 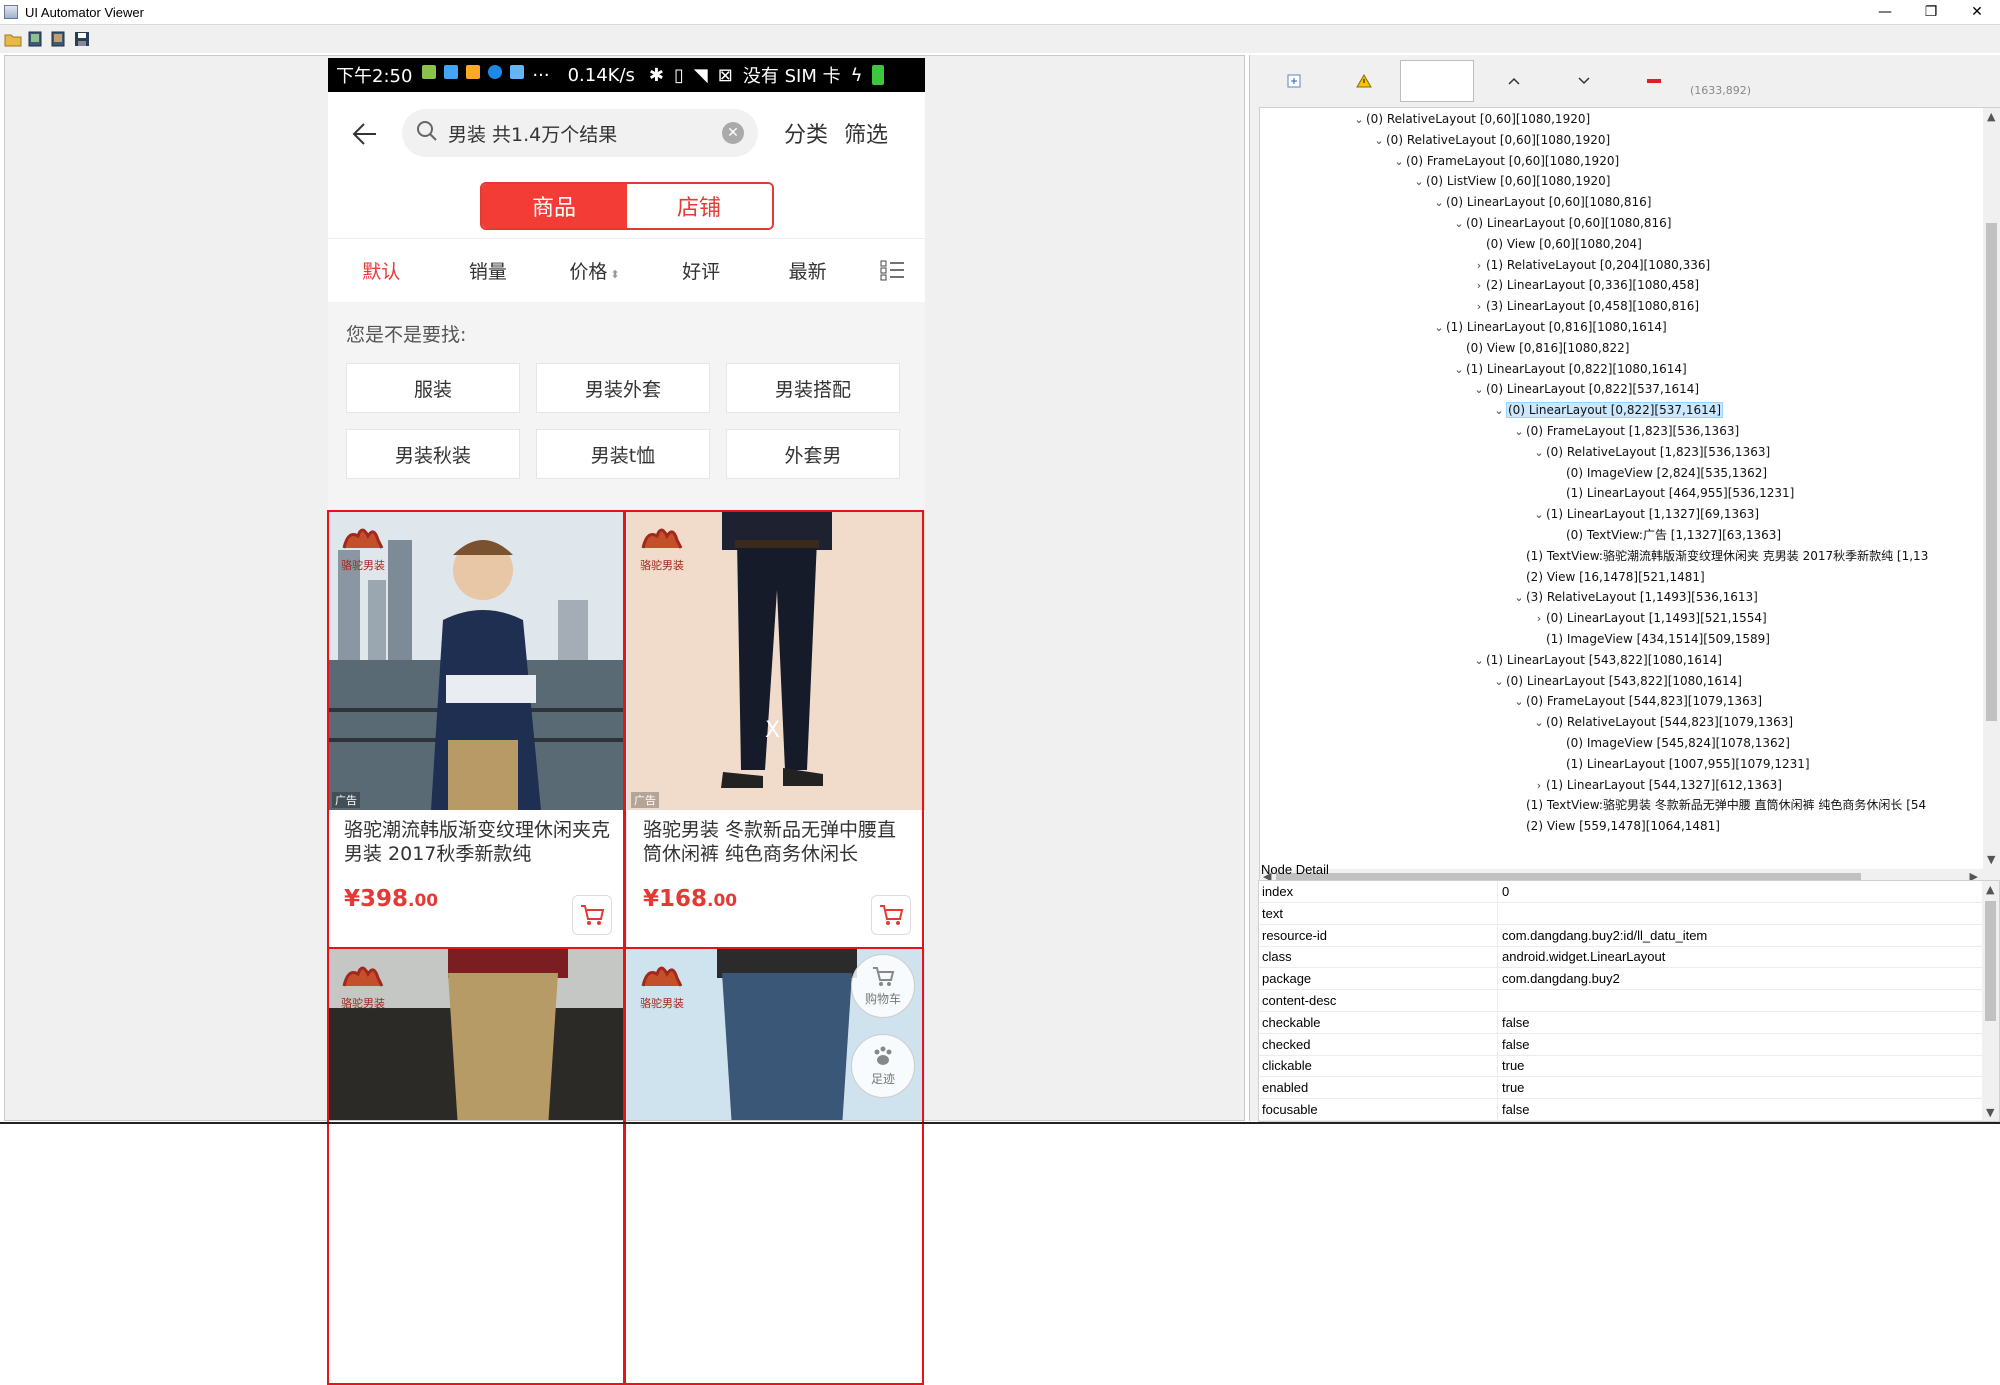 What do you see at coordinates (1621, 1022) in the screenshot?
I see `detail-row: checkable false` at bounding box center [1621, 1022].